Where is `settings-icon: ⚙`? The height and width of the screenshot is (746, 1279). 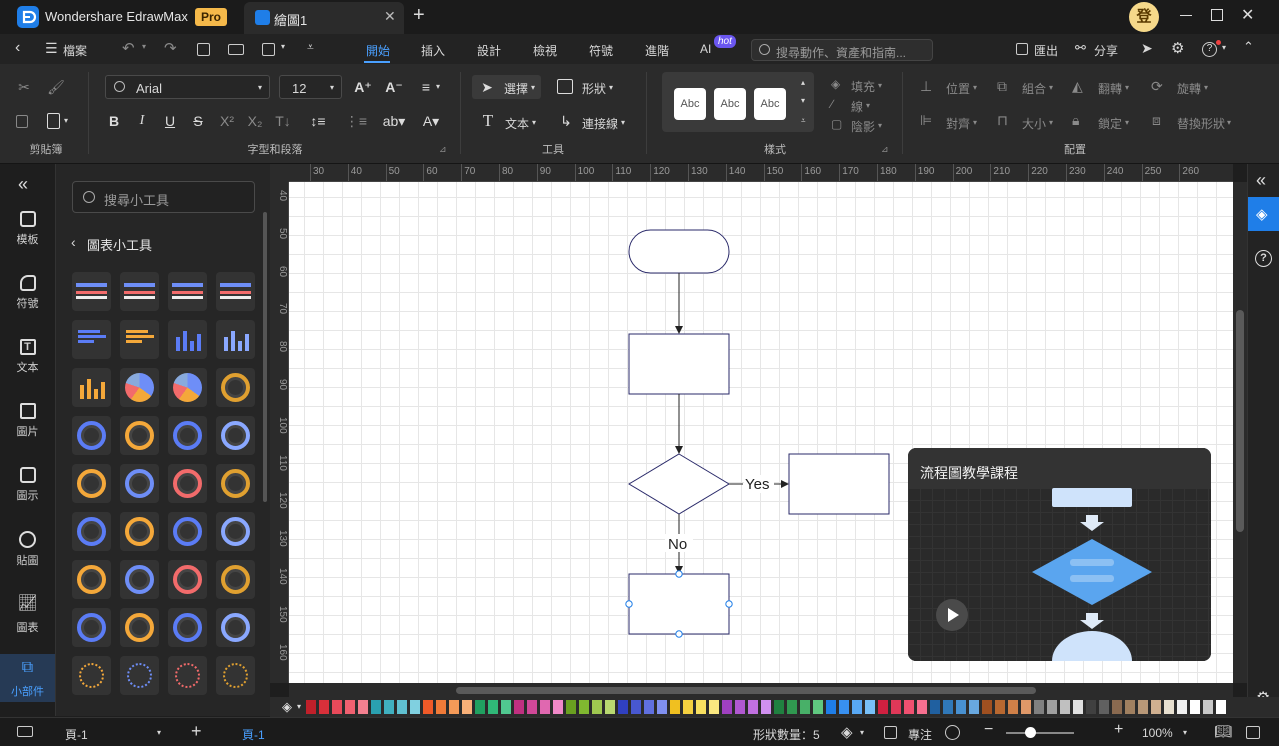
settings-icon: ⚙ is located at coordinates (1177, 48).